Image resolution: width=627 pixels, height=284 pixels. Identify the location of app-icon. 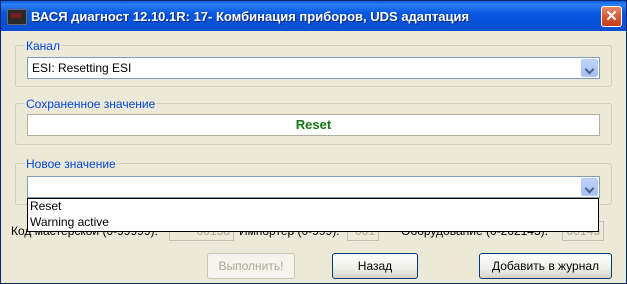
(17, 17).